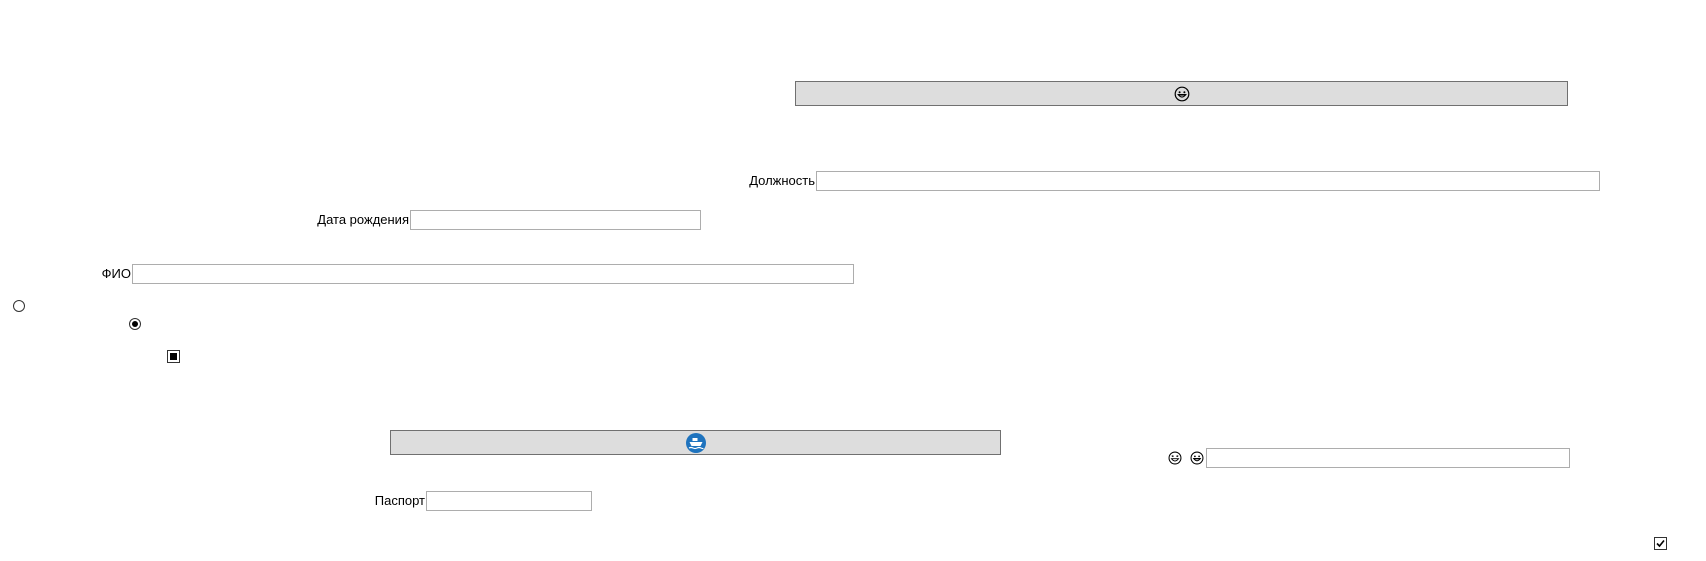 This screenshot has height=561, width=1706. I want to click on blue-ship-badge-icon, so click(695, 442).